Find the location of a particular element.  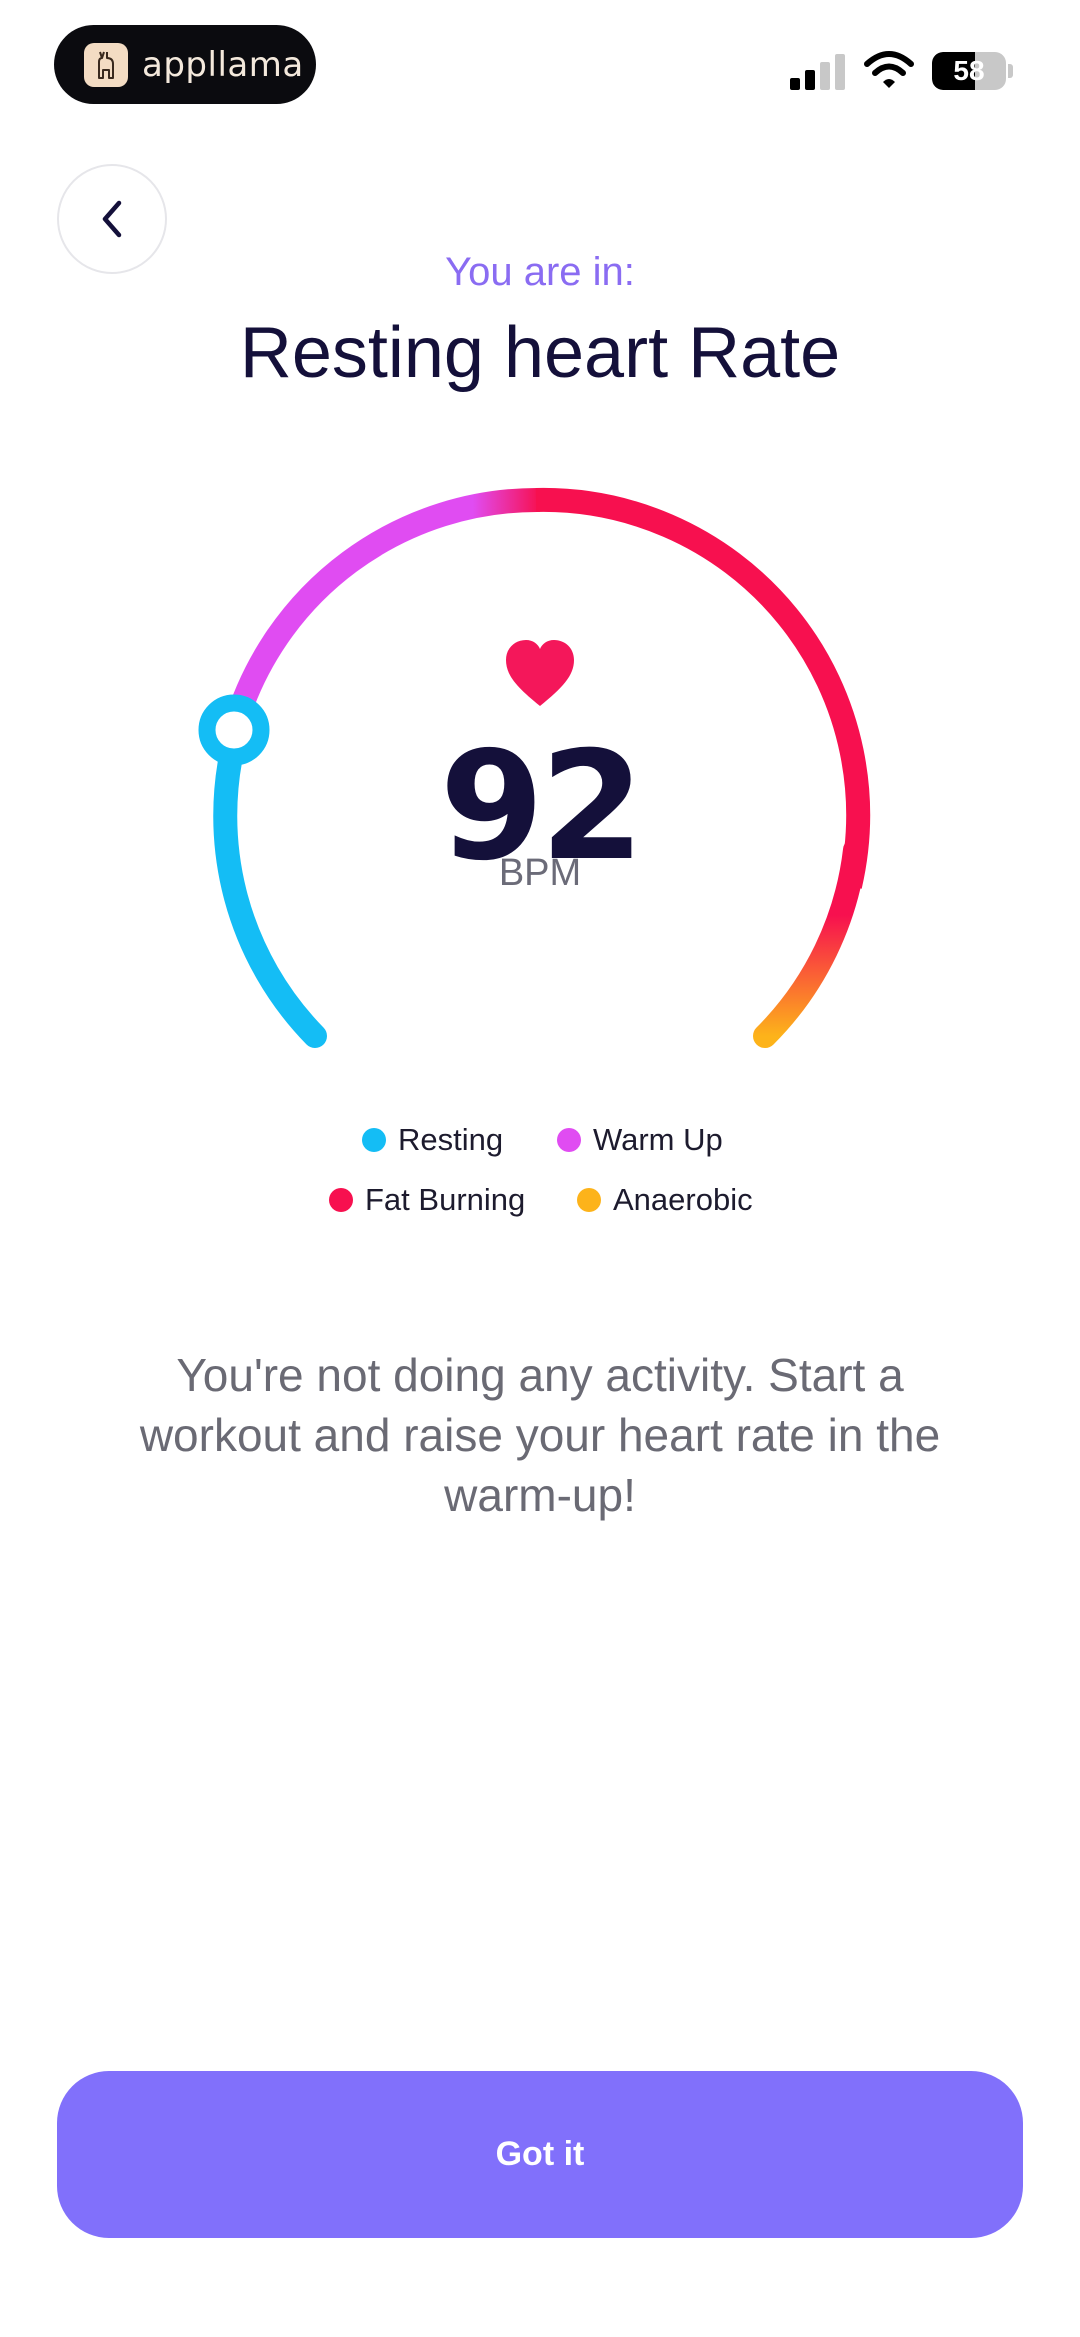

llama-logo-icon is located at coordinates (106, 64).